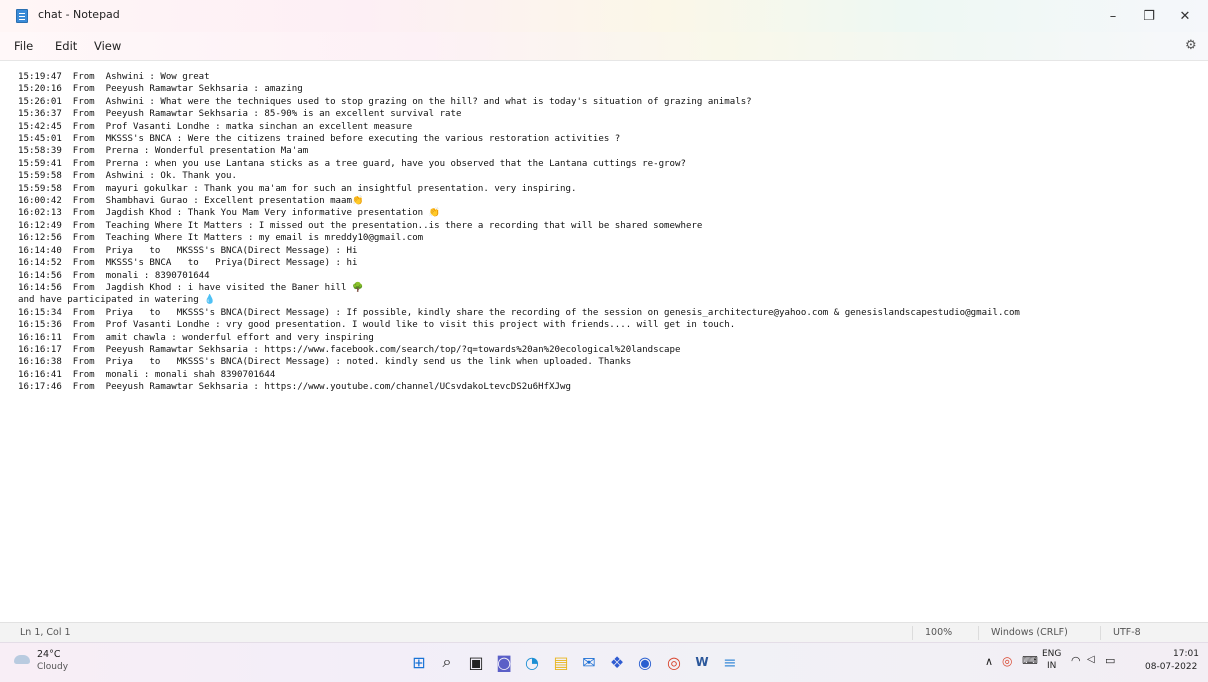 This screenshot has width=1208, height=682. I want to click on menu-view: View, so click(107, 46).